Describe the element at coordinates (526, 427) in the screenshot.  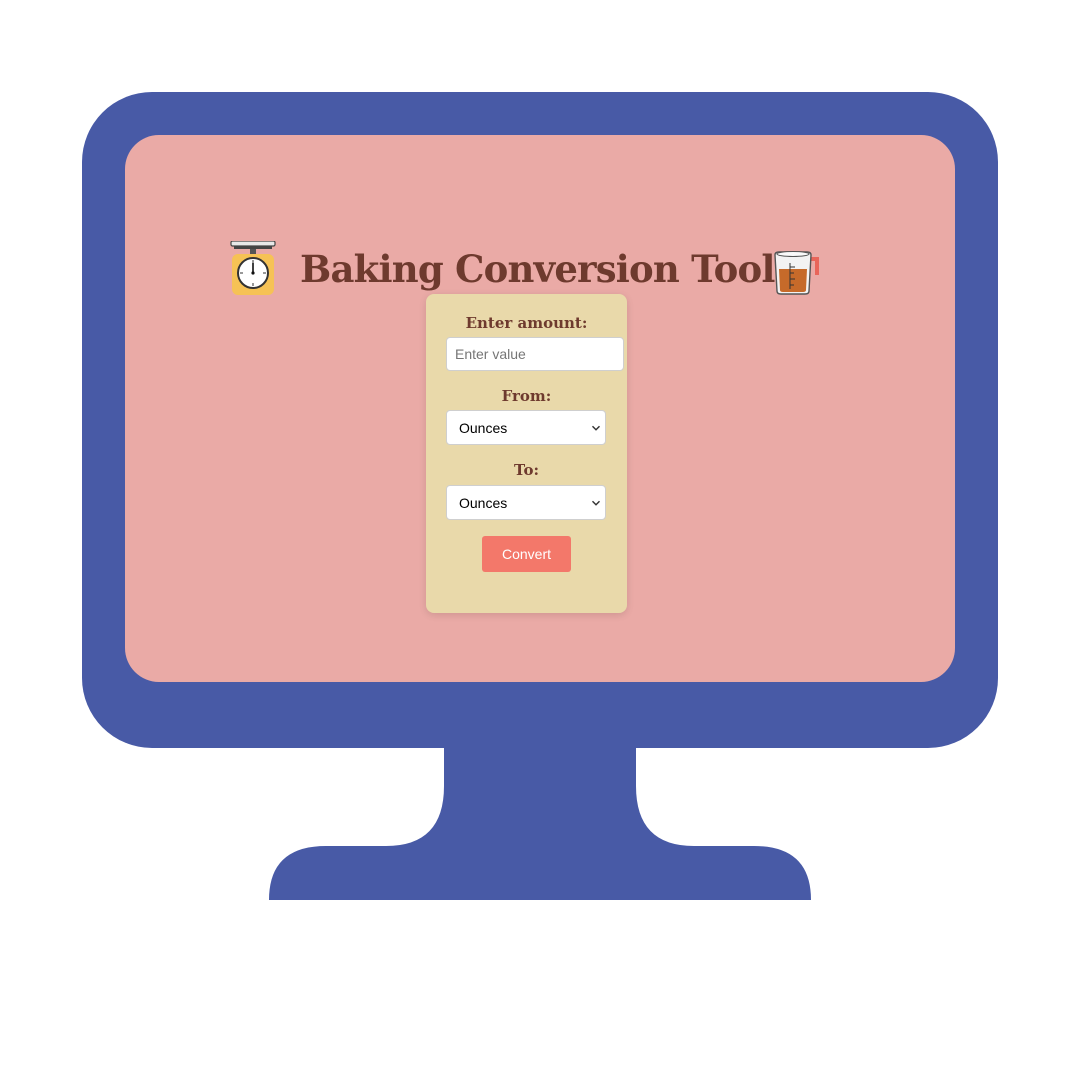
I see `from-unit-select: Ounces` at that location.